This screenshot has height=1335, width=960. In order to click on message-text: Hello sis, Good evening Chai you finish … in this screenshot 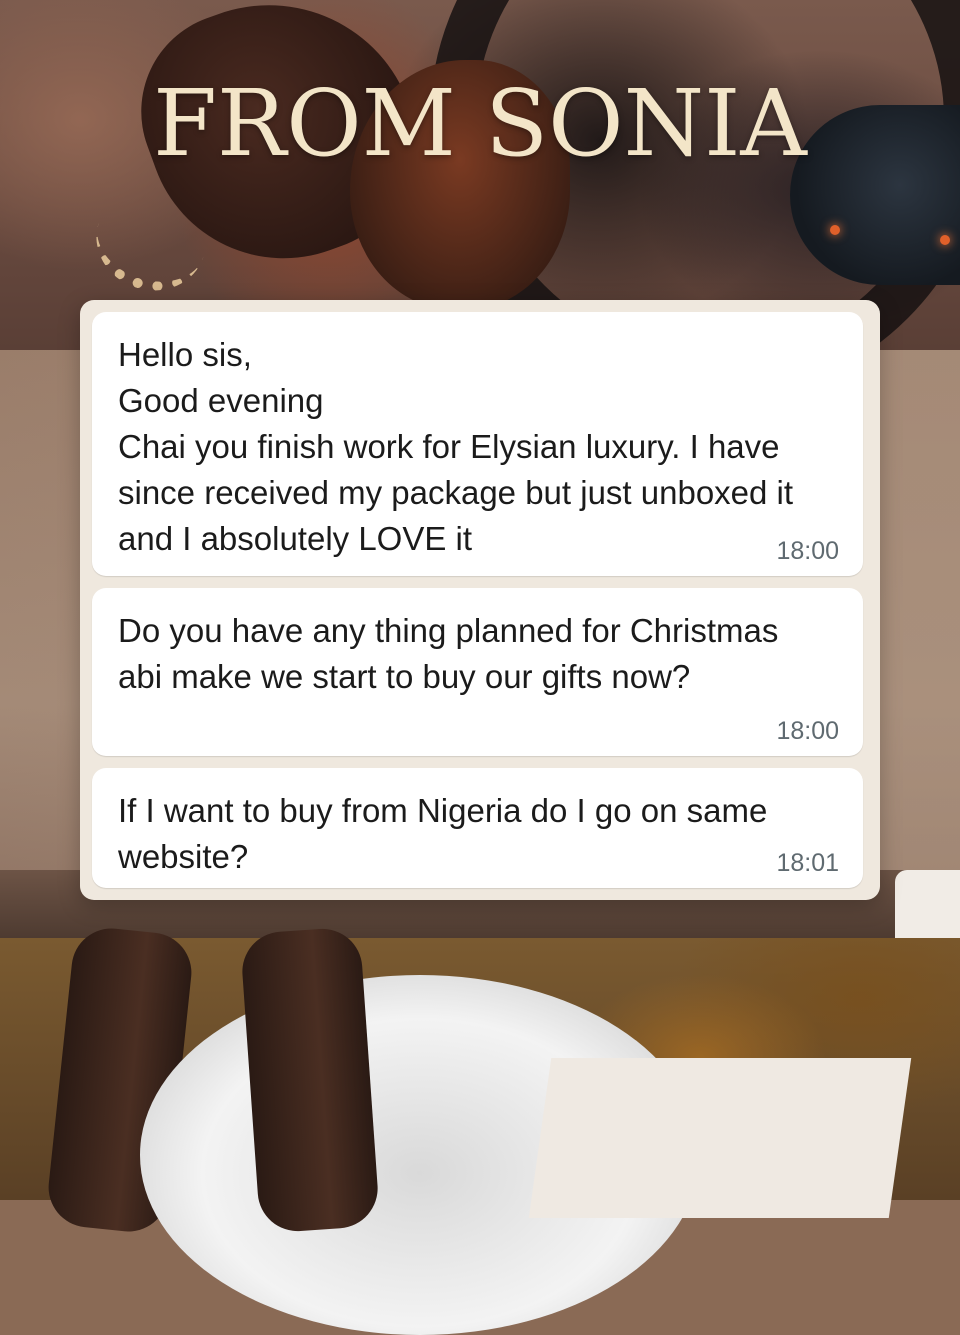, I will do `click(456, 446)`.